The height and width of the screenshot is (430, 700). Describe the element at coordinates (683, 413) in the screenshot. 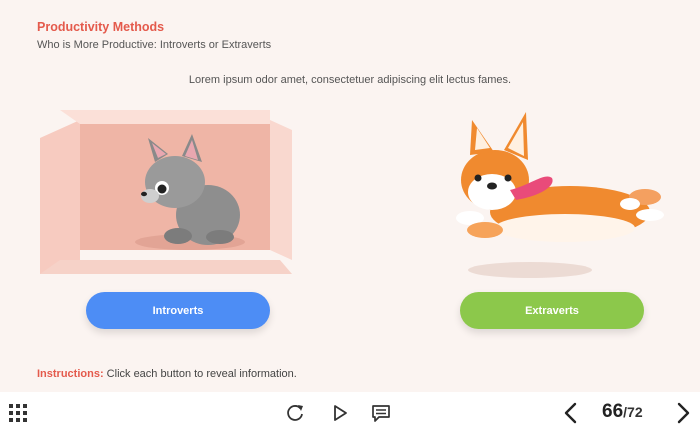

I see `chevron-right-icon` at that location.